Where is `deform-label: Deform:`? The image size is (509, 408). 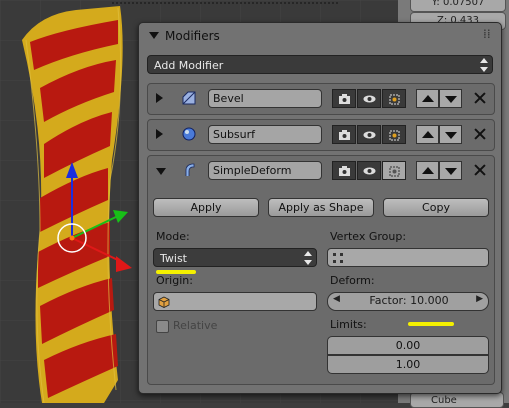 deform-label: Deform: is located at coordinates (352, 280).